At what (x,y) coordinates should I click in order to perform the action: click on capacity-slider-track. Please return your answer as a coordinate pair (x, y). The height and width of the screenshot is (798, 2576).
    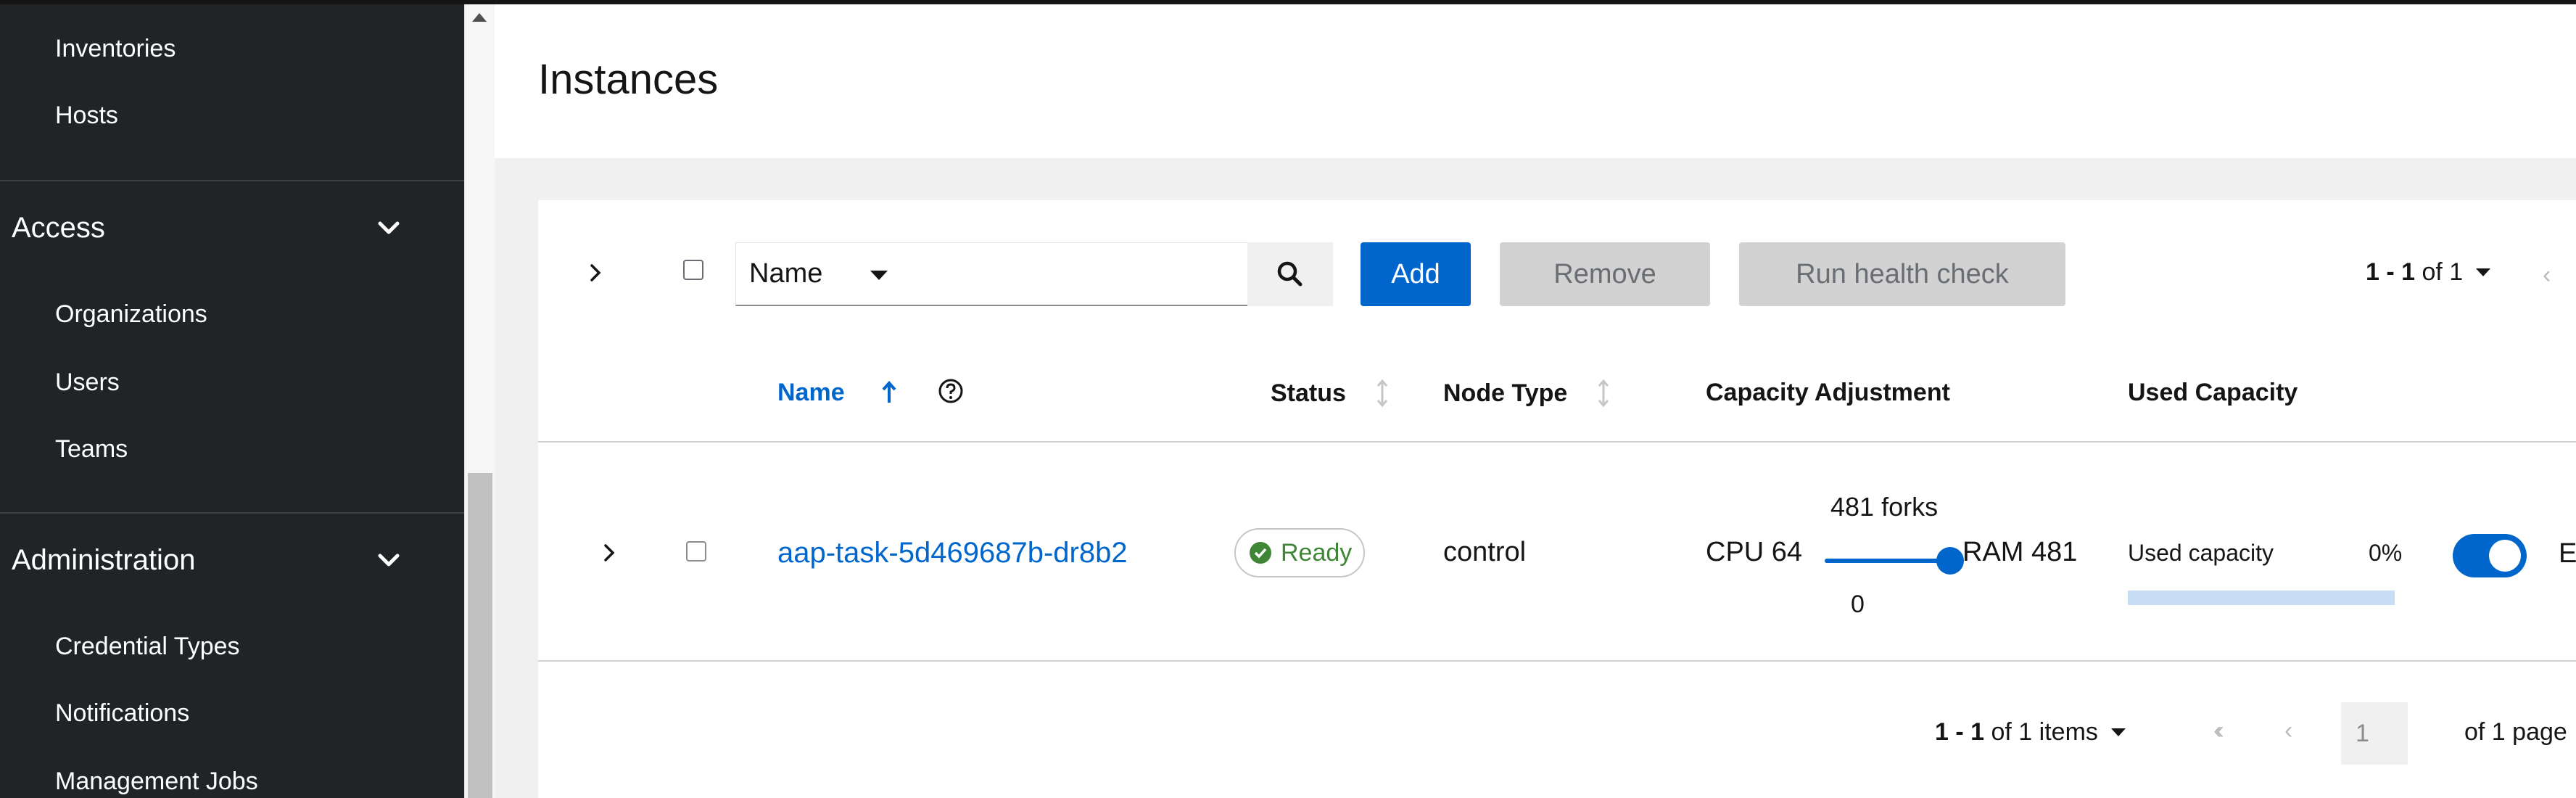
    Looking at the image, I should click on (1886, 561).